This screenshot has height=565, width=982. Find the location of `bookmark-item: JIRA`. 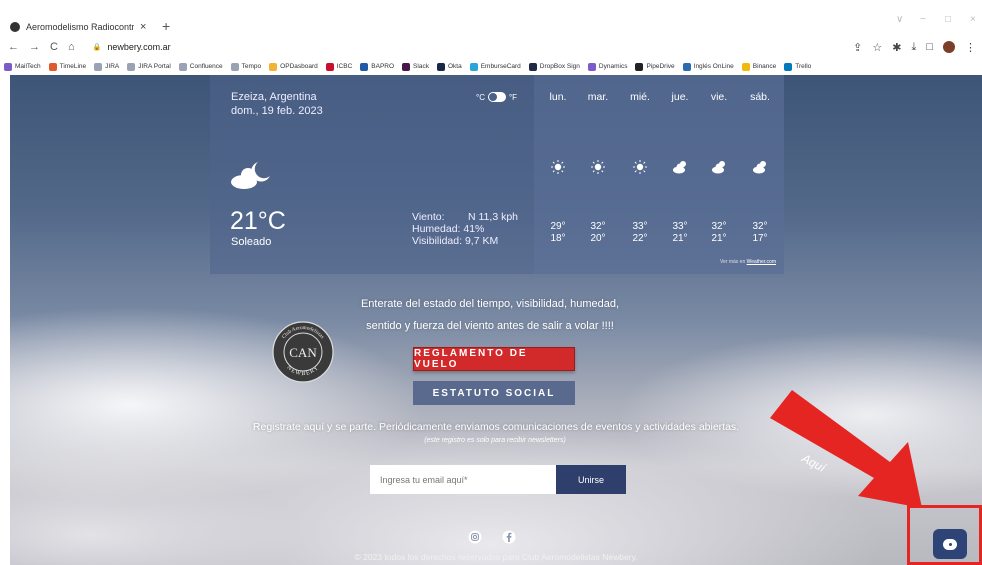

bookmark-item: JIRA is located at coordinates (106, 66).